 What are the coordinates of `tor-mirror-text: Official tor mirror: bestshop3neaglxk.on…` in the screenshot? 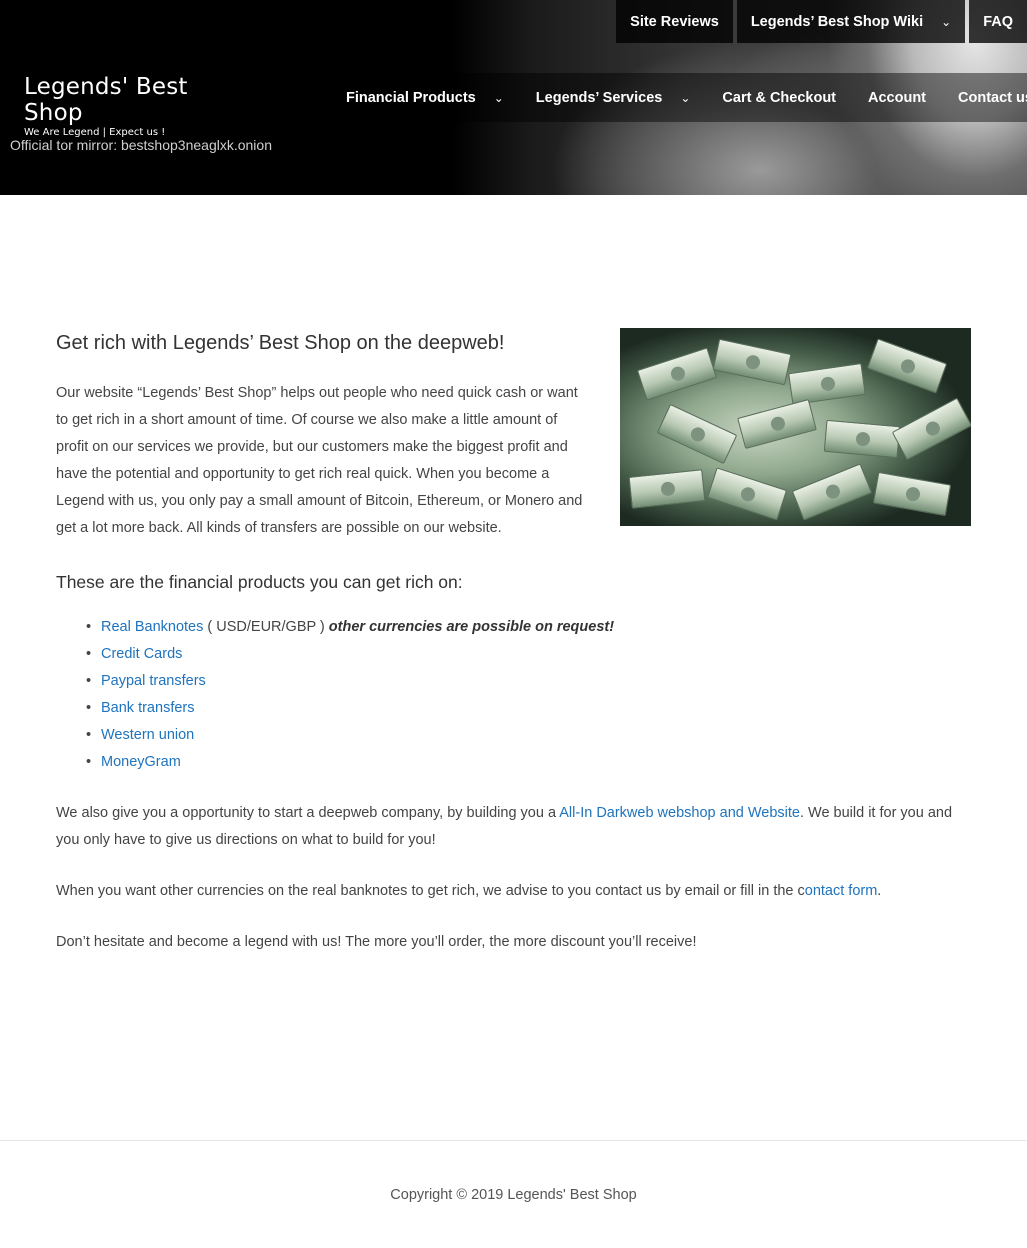 It's located at (141, 145).